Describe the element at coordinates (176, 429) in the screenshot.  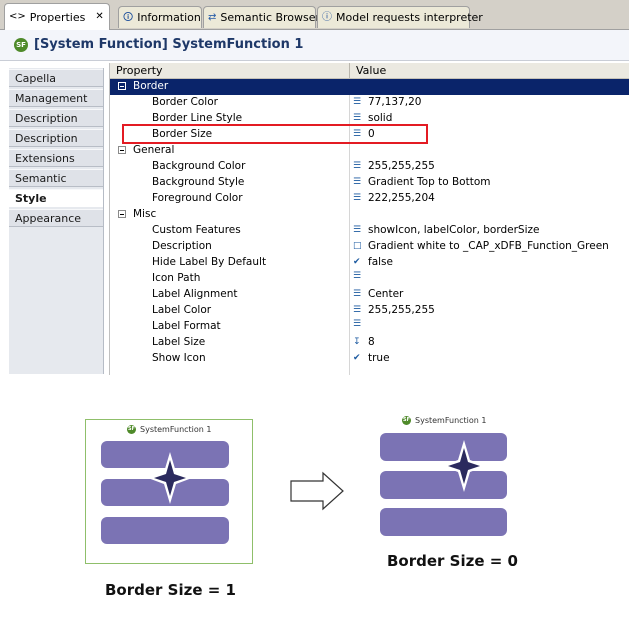
I see `node-label: SystemFunction 1` at that location.